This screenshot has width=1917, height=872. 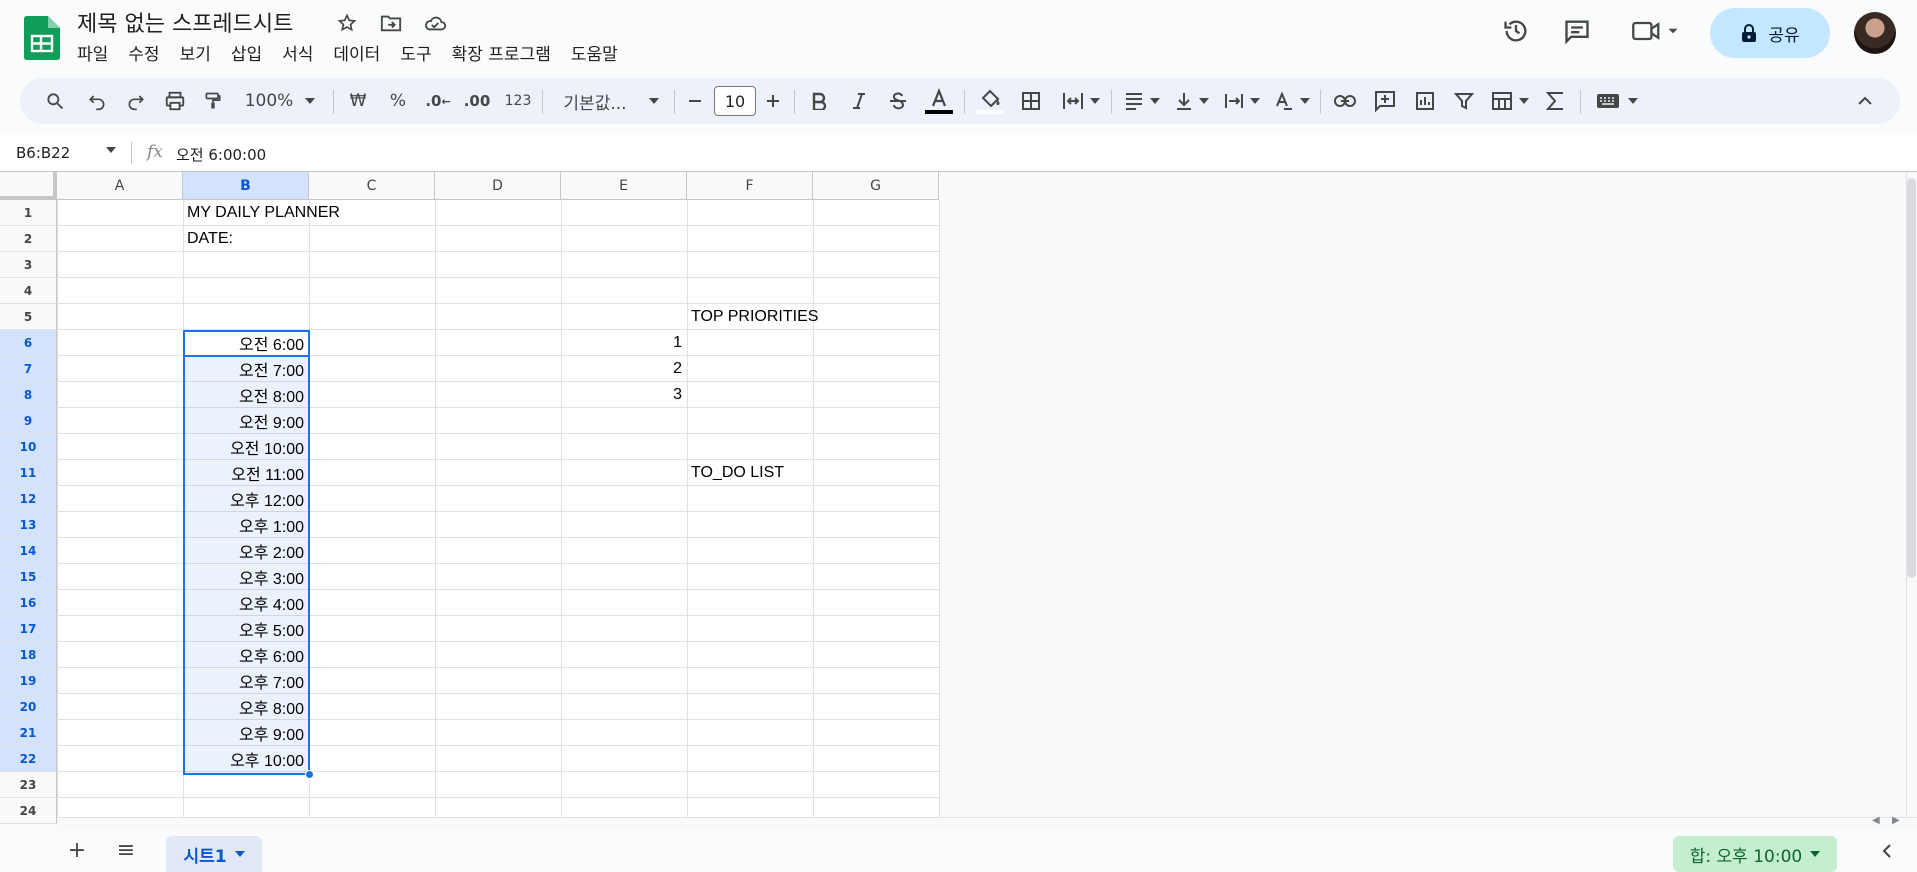 I want to click on cloud-status-icon, so click(x=435, y=23).